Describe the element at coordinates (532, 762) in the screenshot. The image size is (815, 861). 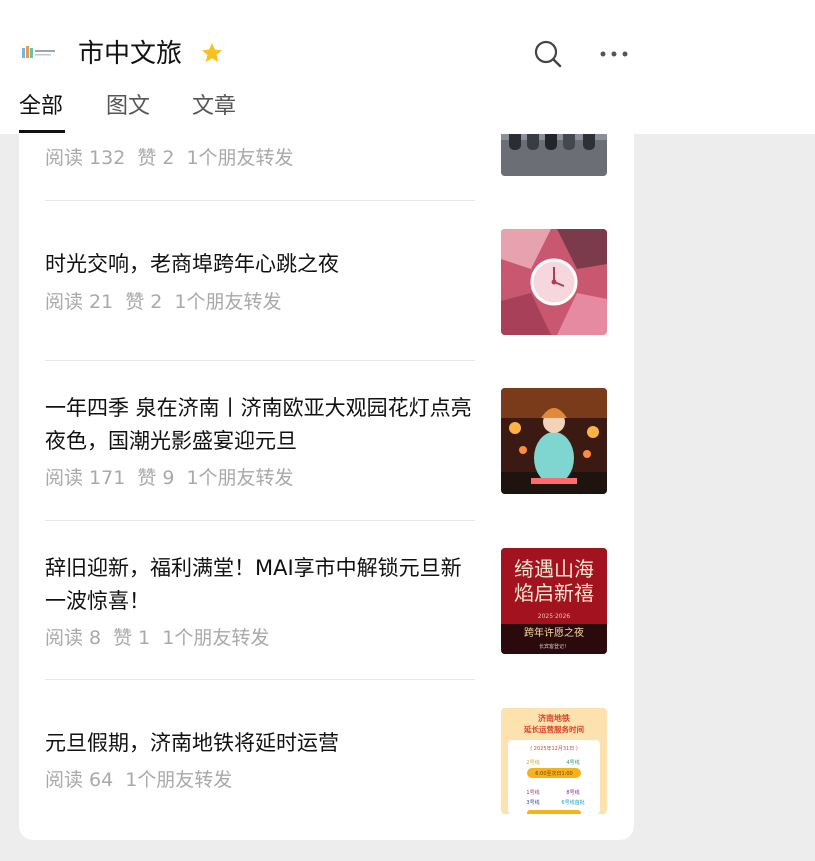
I see `metro-line2: 2号线` at that location.